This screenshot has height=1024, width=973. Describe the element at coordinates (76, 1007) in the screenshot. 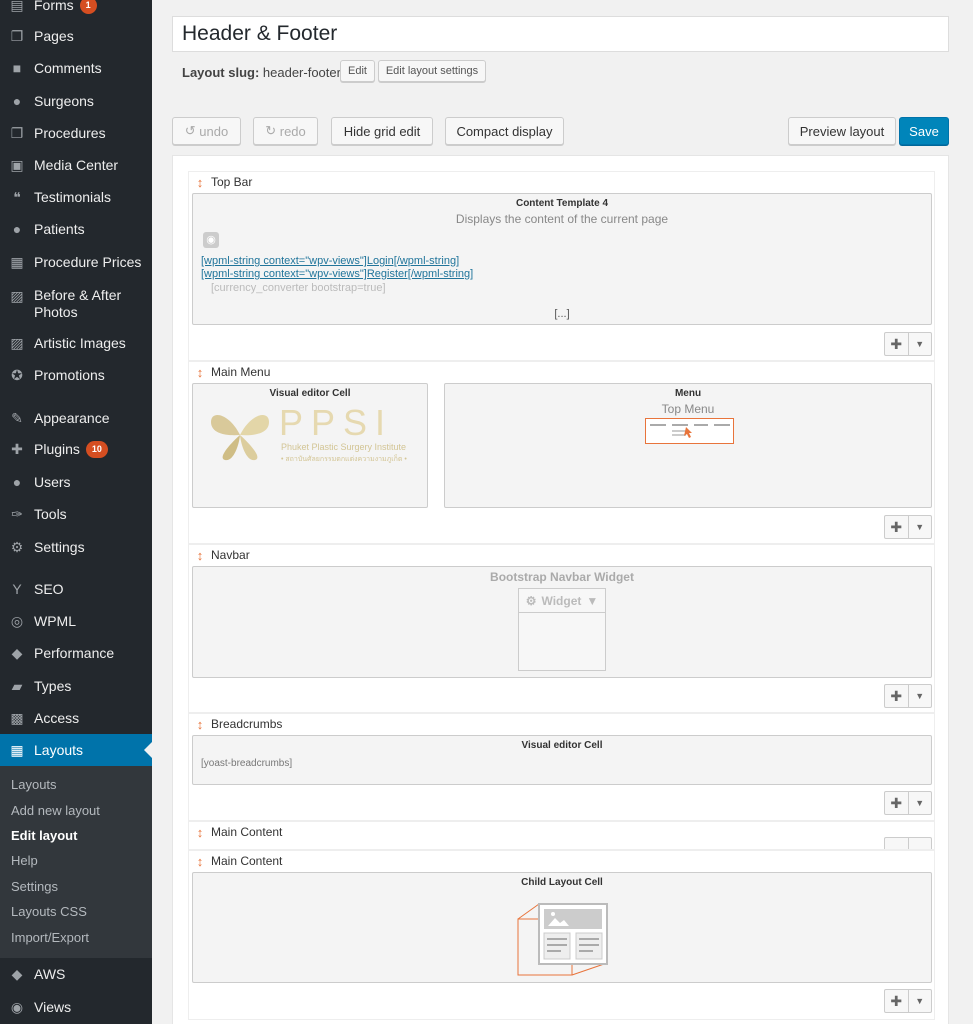

I see `menu-views: ◉ Views` at that location.